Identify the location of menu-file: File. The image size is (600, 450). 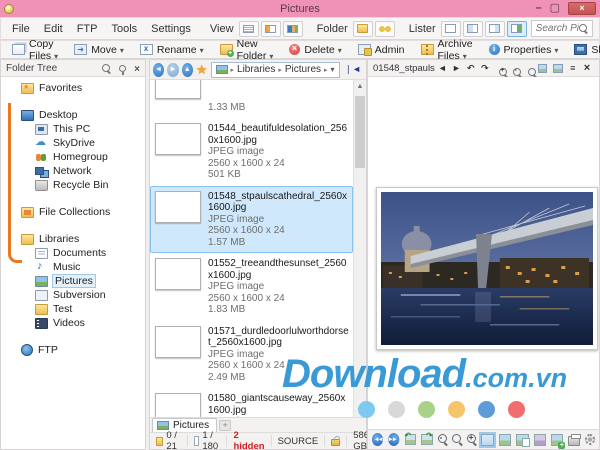
(21, 29).